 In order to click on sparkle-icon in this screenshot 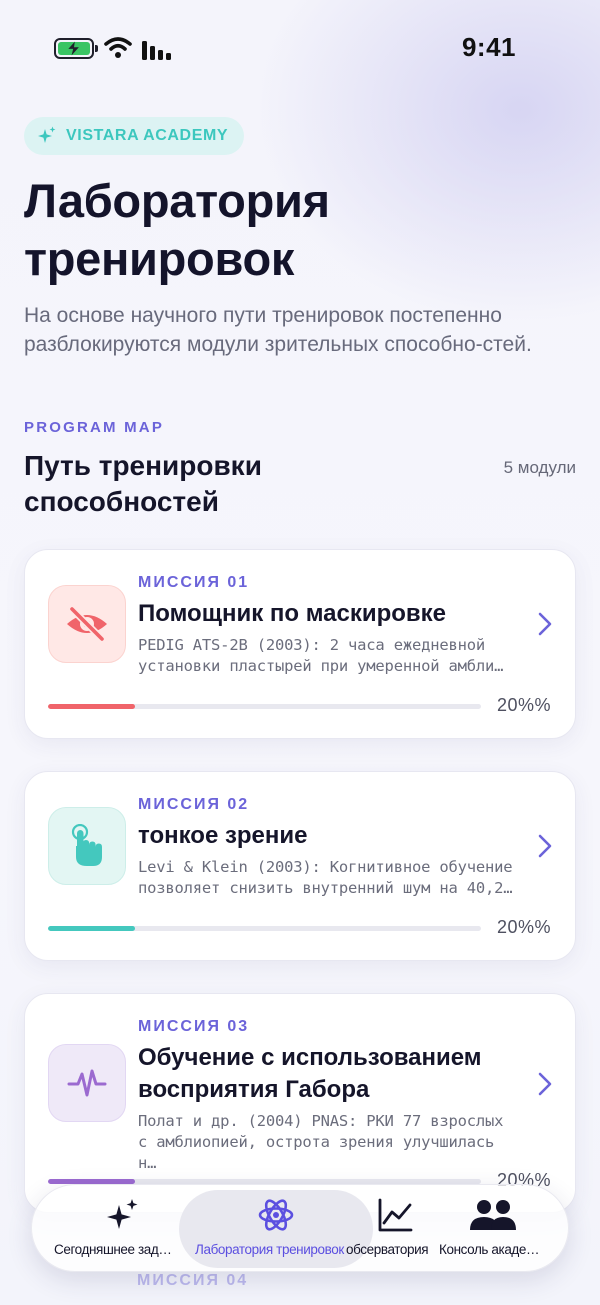, I will do `click(47, 134)`.